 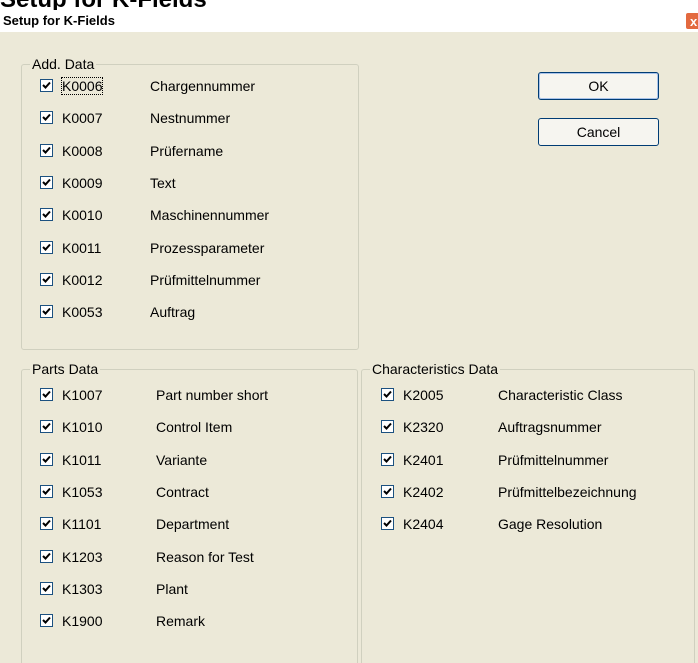 I want to click on field-label: Prozessparameter, so click(x=207, y=247).